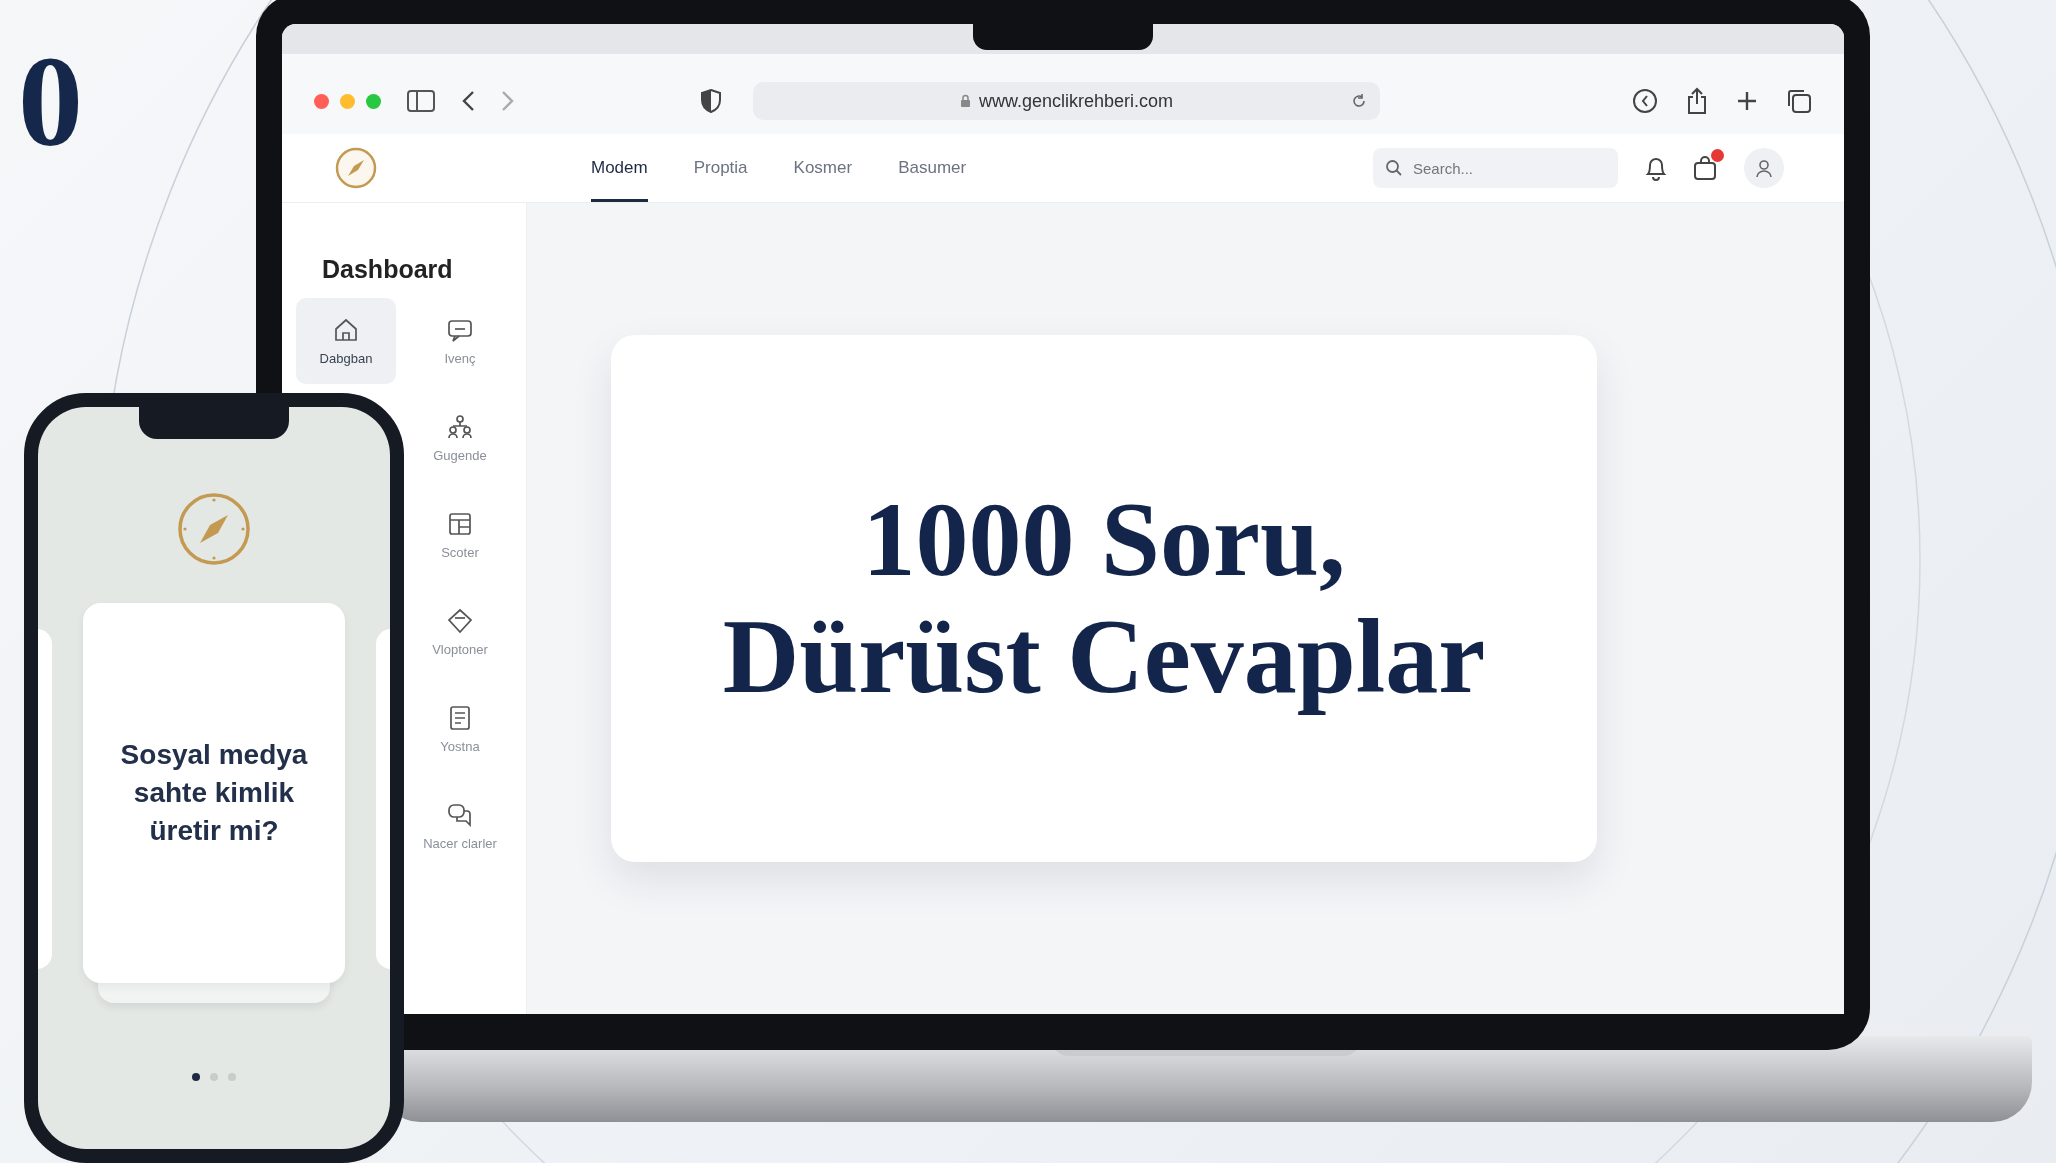 The image size is (2056, 1163). Describe the element at coordinates (932, 168) in the screenshot. I see `nav-tab: Basumer` at that location.